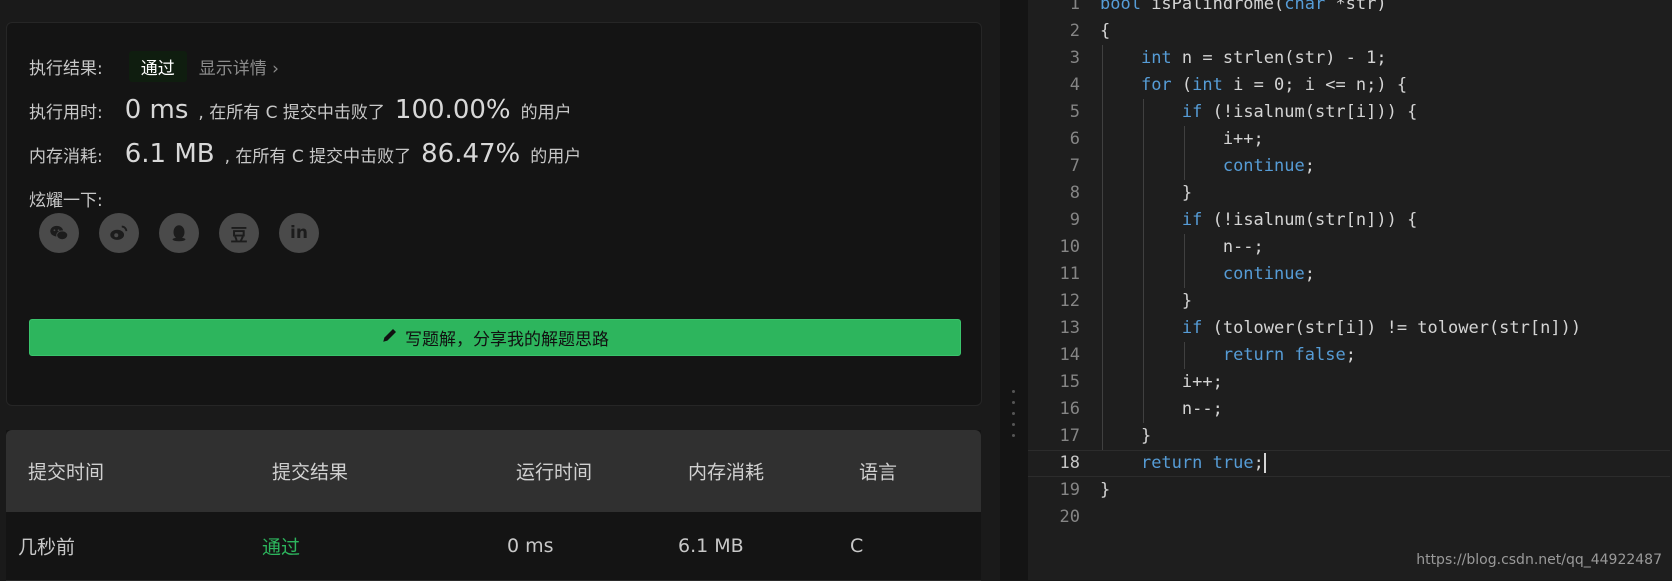 This screenshot has height=581, width=1672. I want to click on table-row: 几秒前 通过 0 ms 6.1 MB C, so click(493, 546).